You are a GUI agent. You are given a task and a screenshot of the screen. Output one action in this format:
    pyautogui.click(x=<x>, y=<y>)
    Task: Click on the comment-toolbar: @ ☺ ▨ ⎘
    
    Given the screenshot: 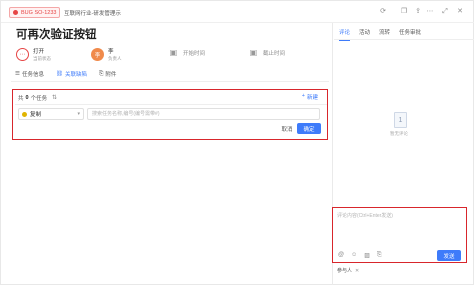 What is the action you would take?
    pyautogui.click(x=360, y=255)
    